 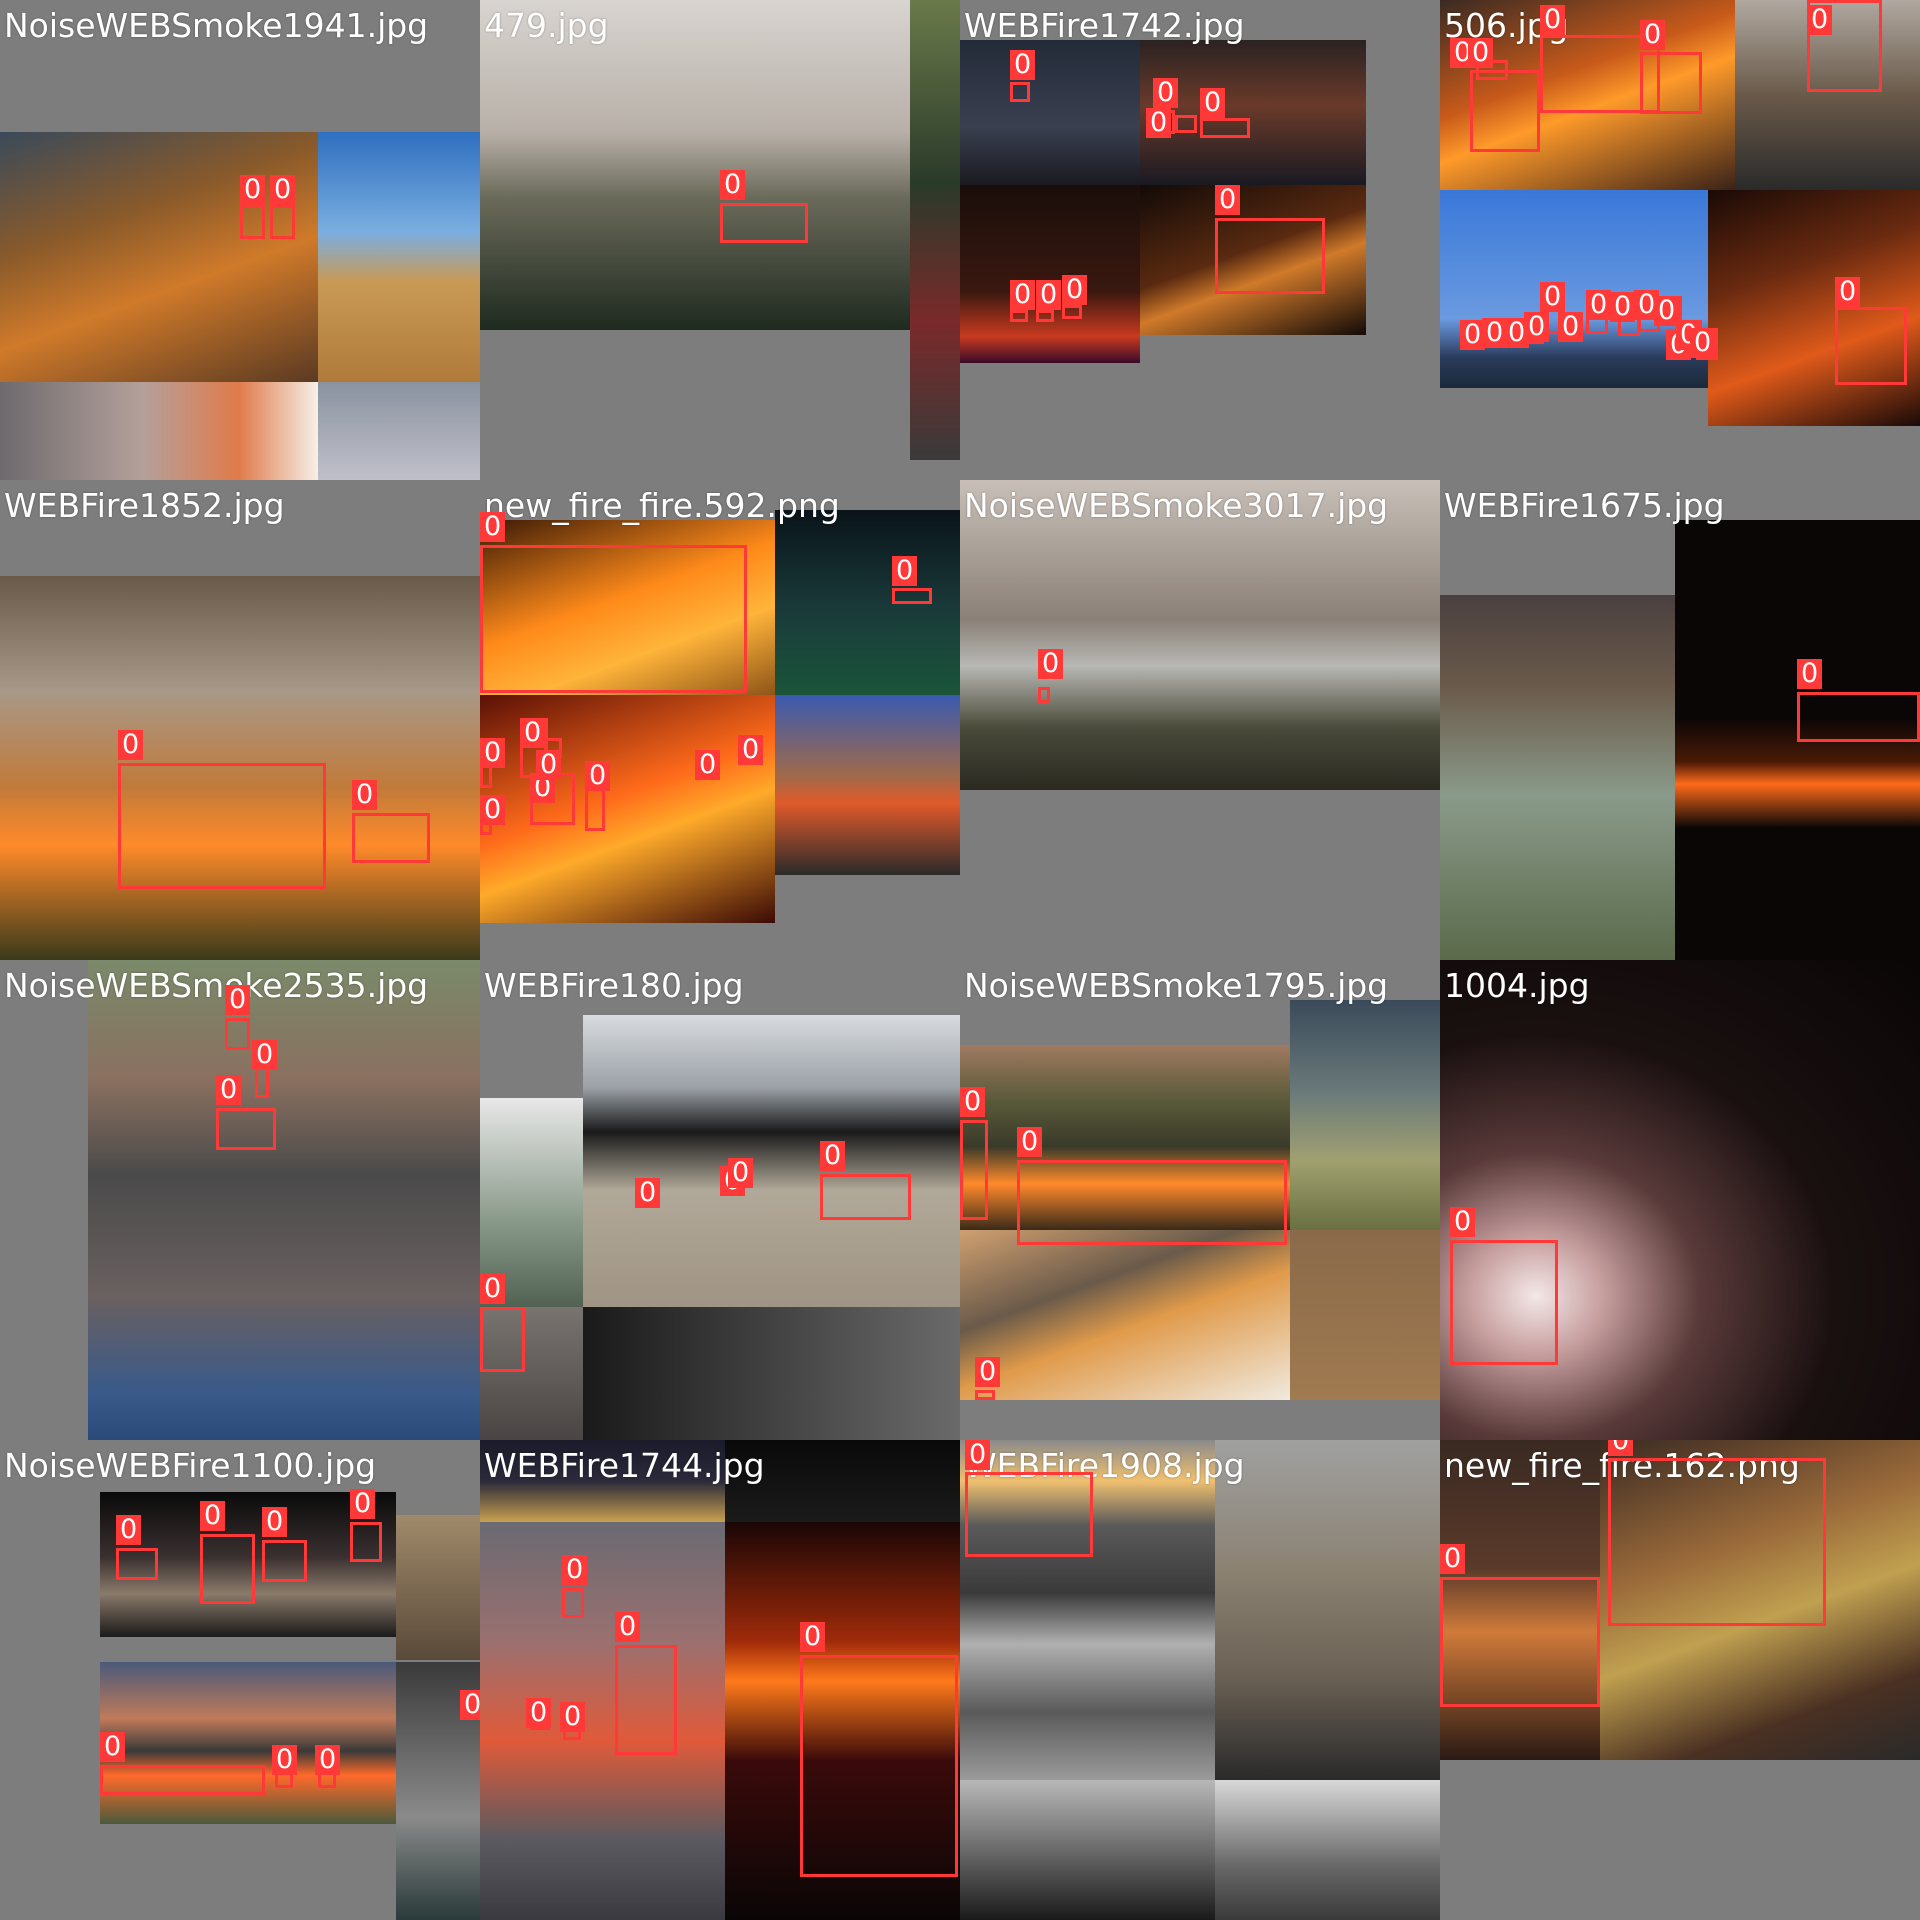 I want to click on tile-filename: WEBFire1742.jpg, so click(x=1104, y=25).